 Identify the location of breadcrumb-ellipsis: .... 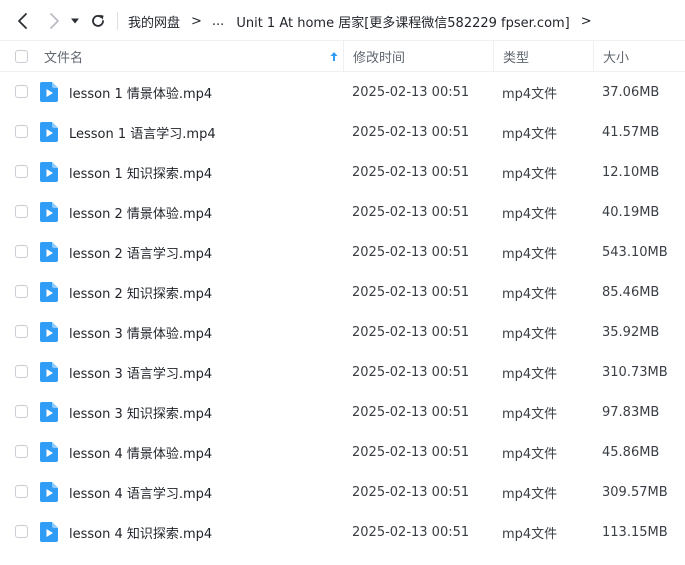
(218, 21).